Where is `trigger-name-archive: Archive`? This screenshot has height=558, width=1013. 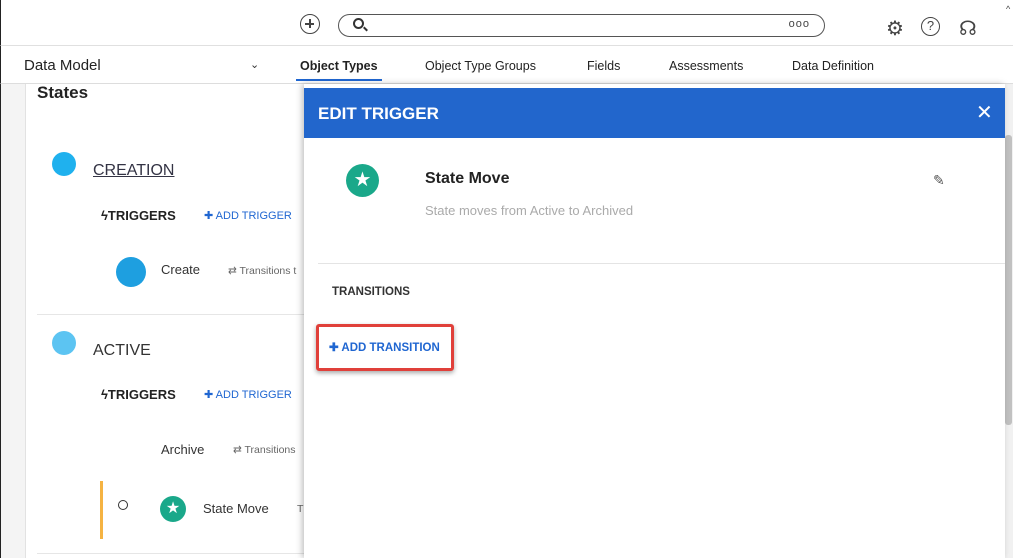
trigger-name-archive: Archive is located at coordinates (182, 449).